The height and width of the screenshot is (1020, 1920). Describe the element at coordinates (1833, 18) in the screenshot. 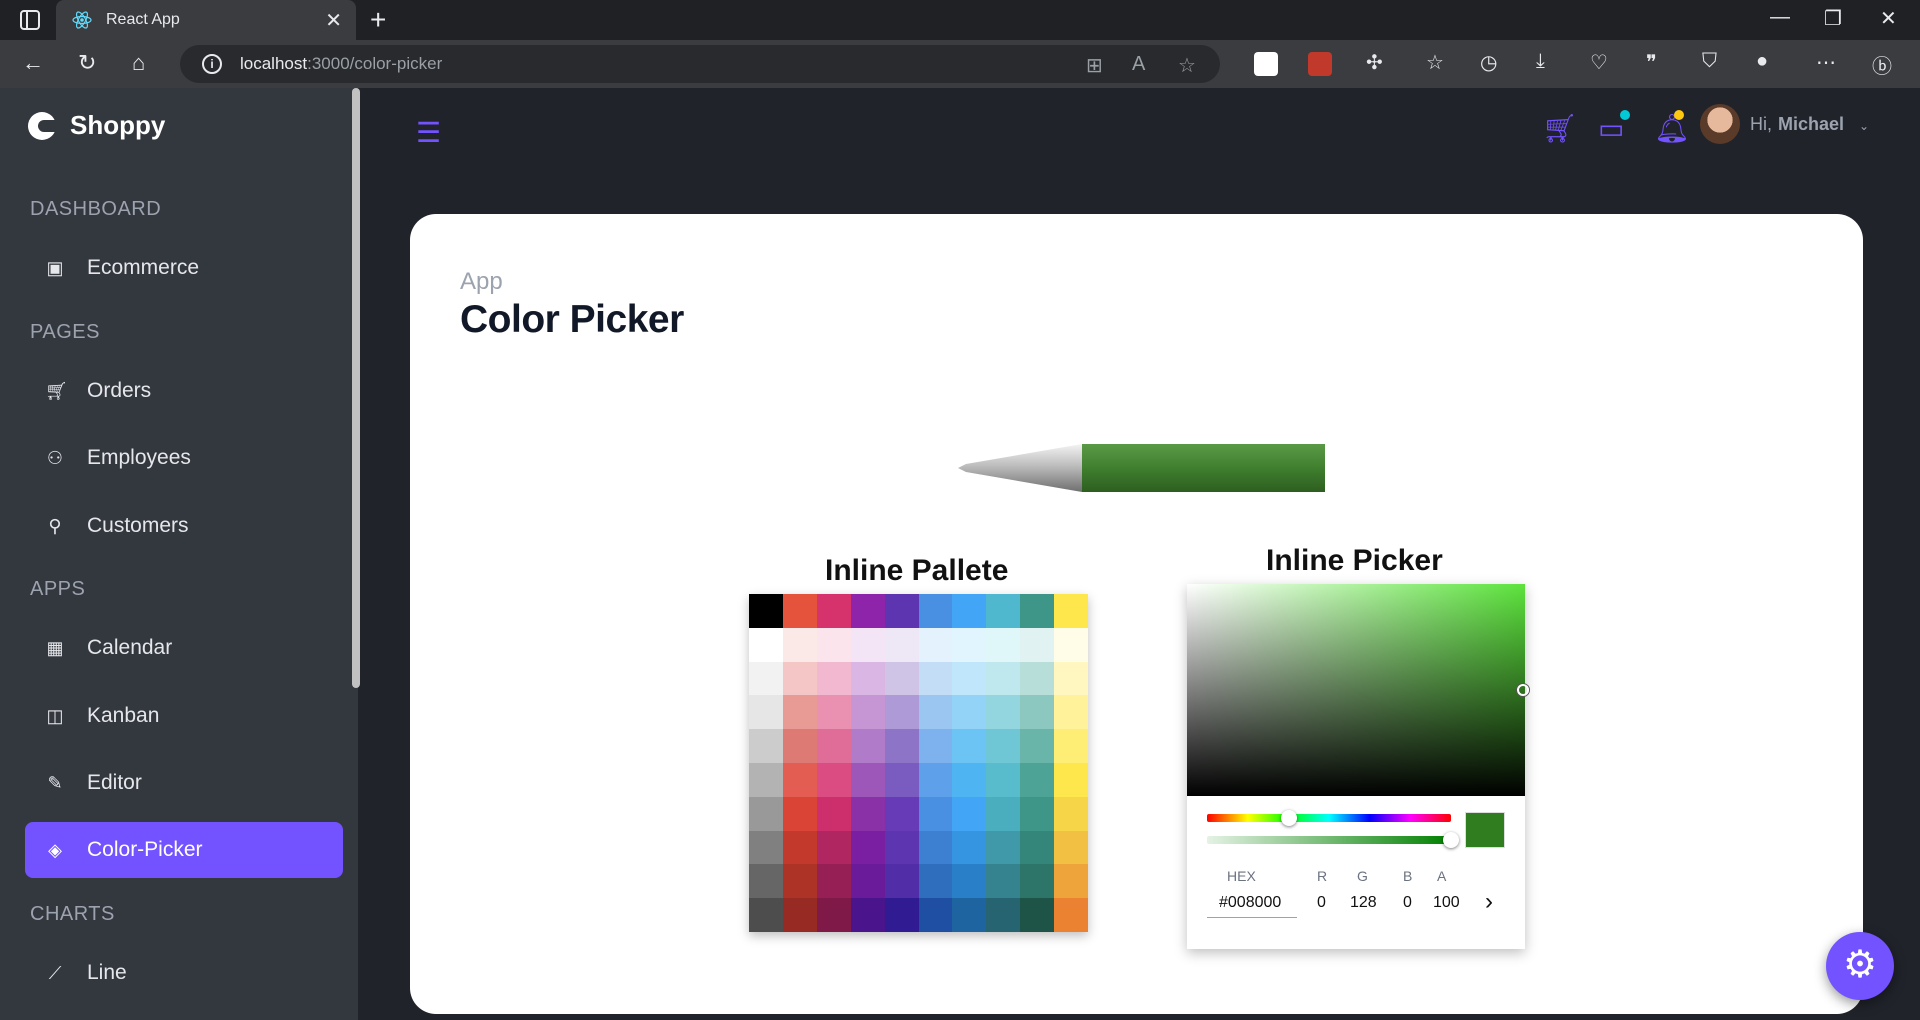

I see `restore-icon: ❐` at that location.